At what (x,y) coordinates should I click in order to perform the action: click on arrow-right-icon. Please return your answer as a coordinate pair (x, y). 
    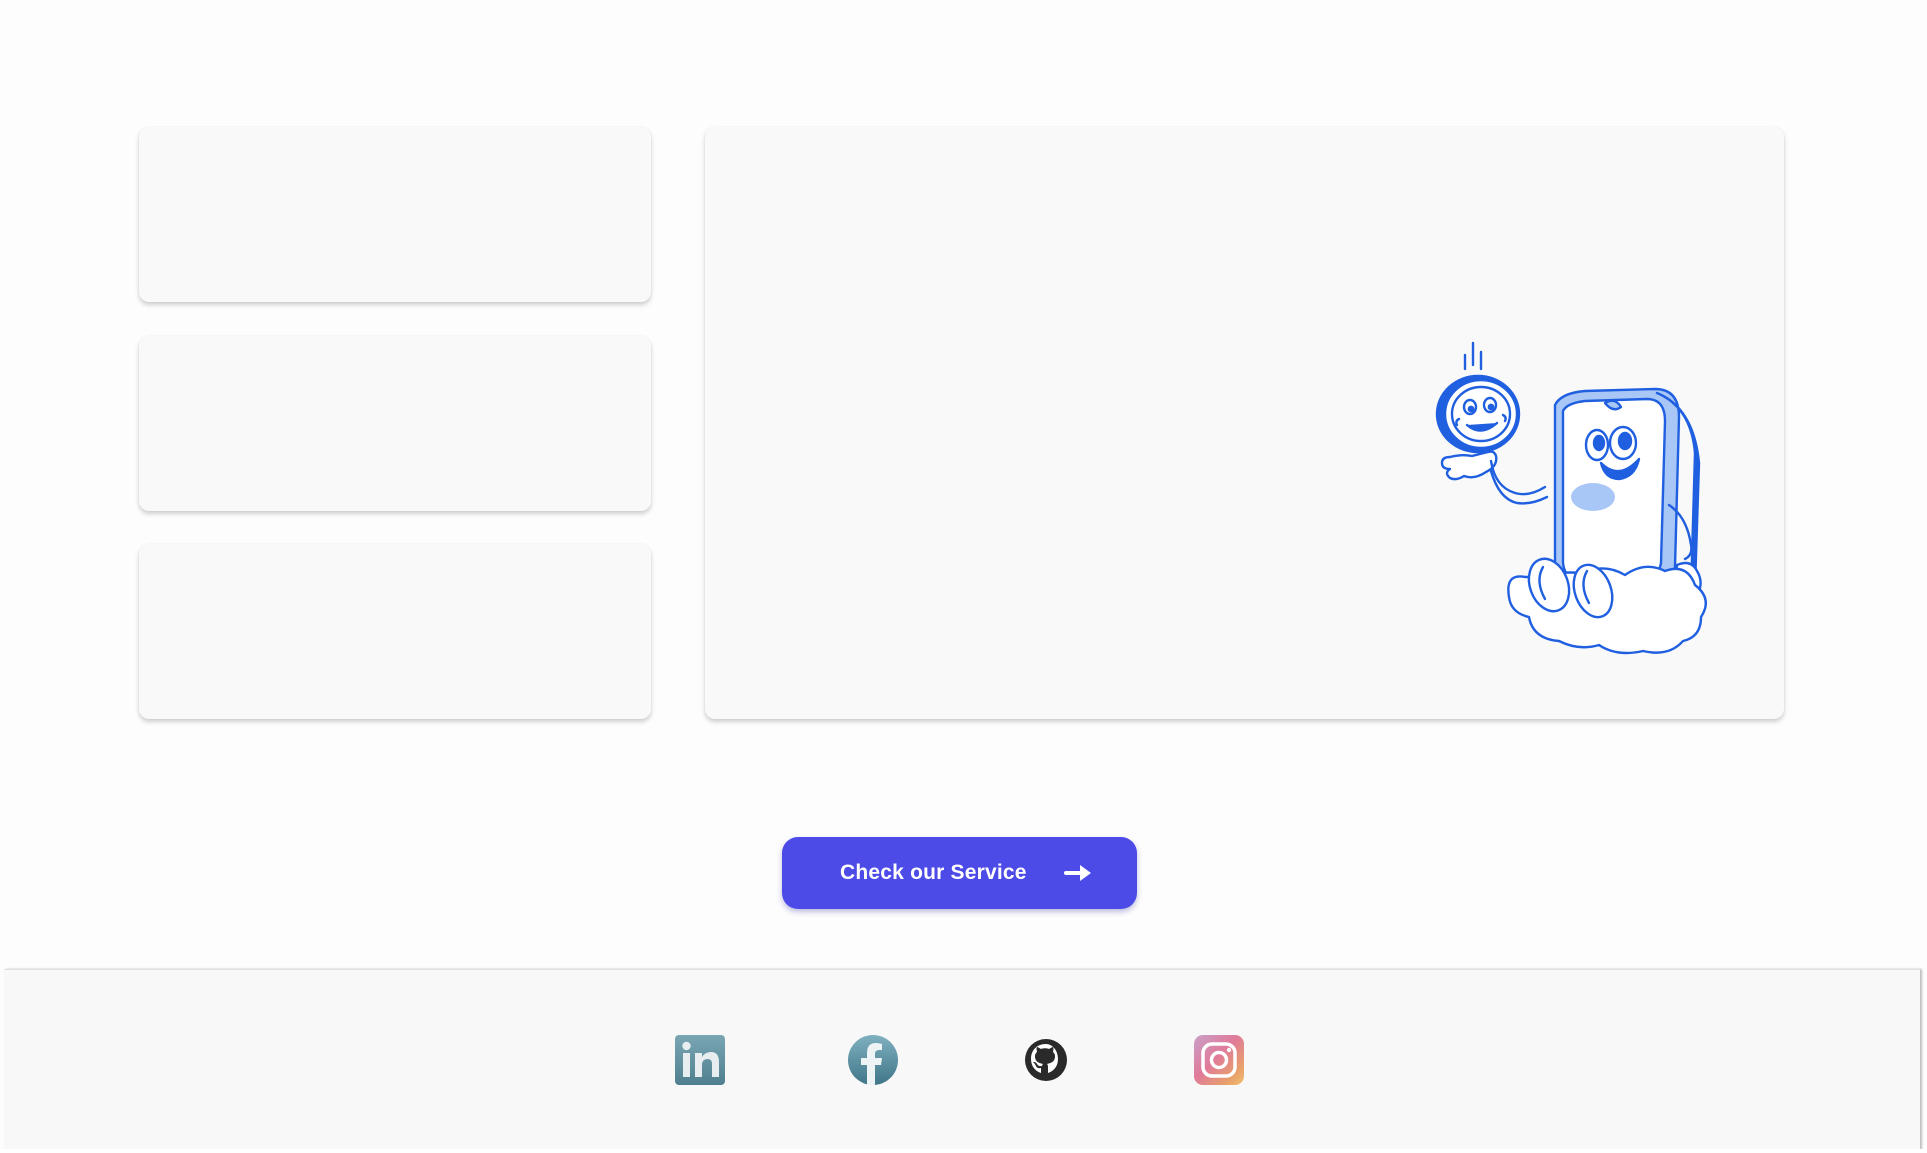
    Looking at the image, I should click on (1077, 873).